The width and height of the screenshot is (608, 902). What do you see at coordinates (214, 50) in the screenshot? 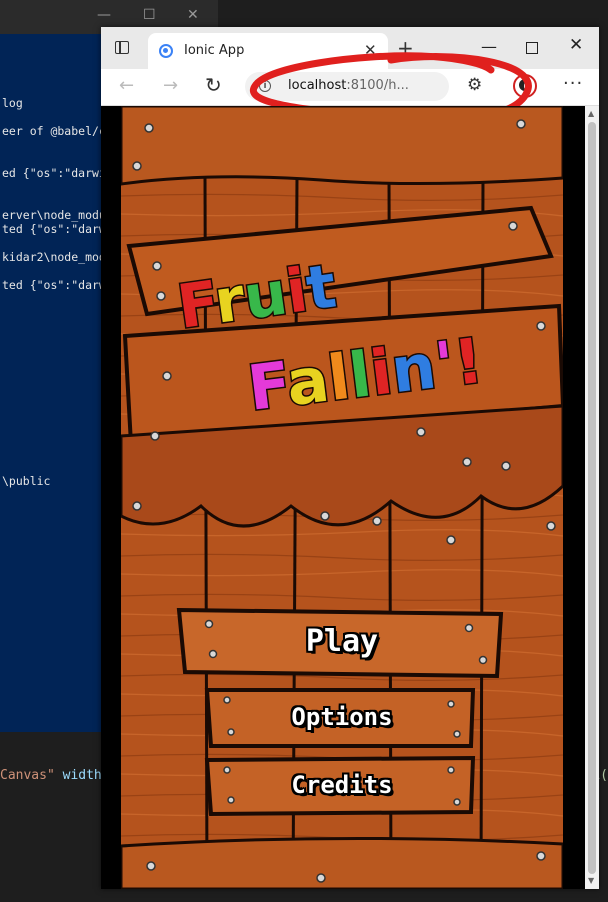
I see `tab-title: Ionic App` at bounding box center [214, 50].